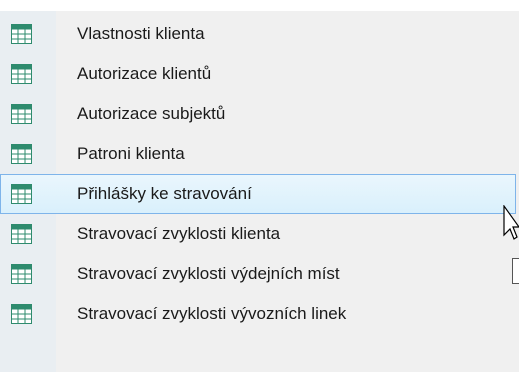  I want to click on menu-item-label: Stravovací zvyklosti vývozních linek, so click(212, 313).